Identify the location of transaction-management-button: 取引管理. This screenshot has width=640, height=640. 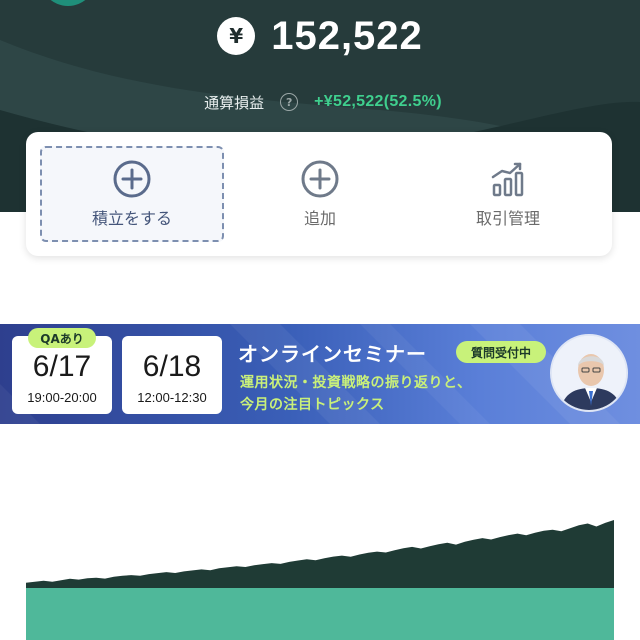
(508, 194).